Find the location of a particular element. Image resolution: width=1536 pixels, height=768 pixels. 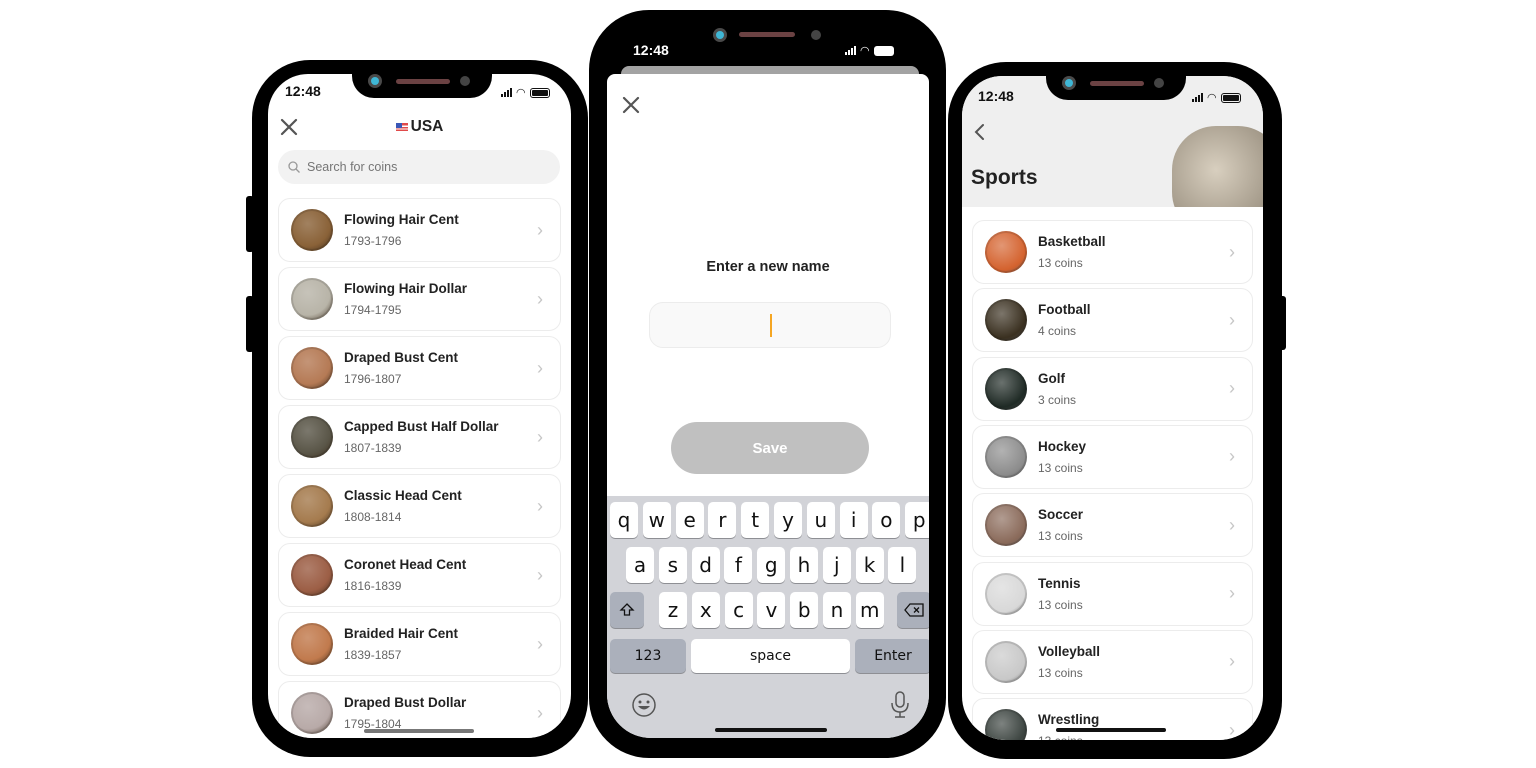

key-v: v is located at coordinates (771, 610).